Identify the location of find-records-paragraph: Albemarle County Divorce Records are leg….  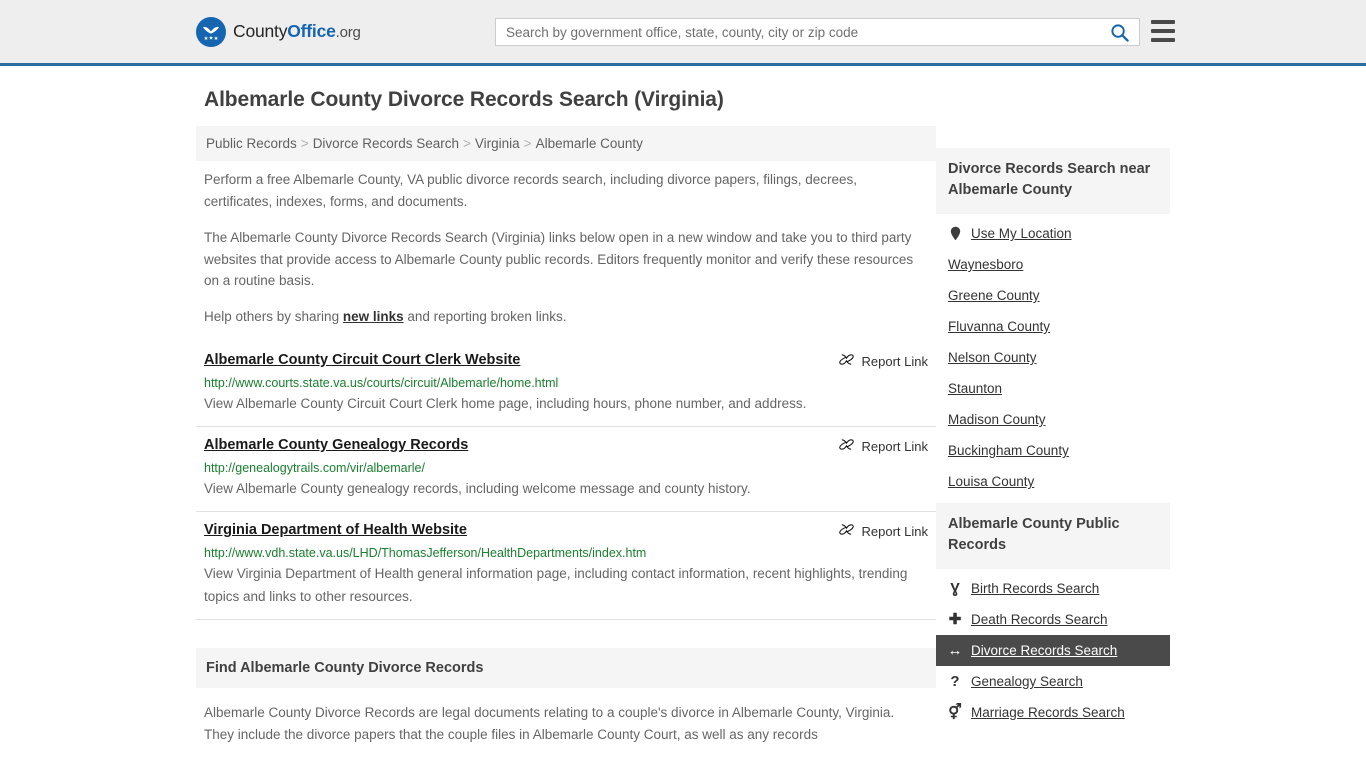
(549, 723).